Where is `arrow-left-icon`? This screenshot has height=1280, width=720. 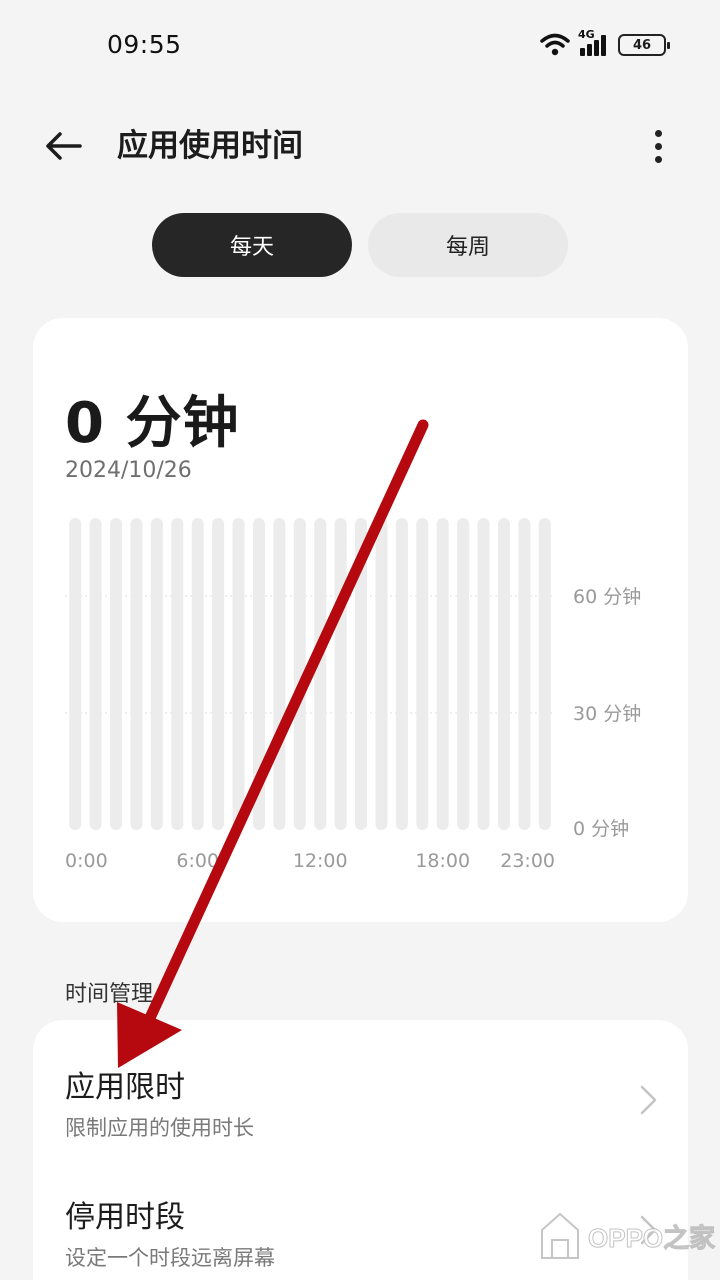
arrow-left-icon is located at coordinates (64, 146).